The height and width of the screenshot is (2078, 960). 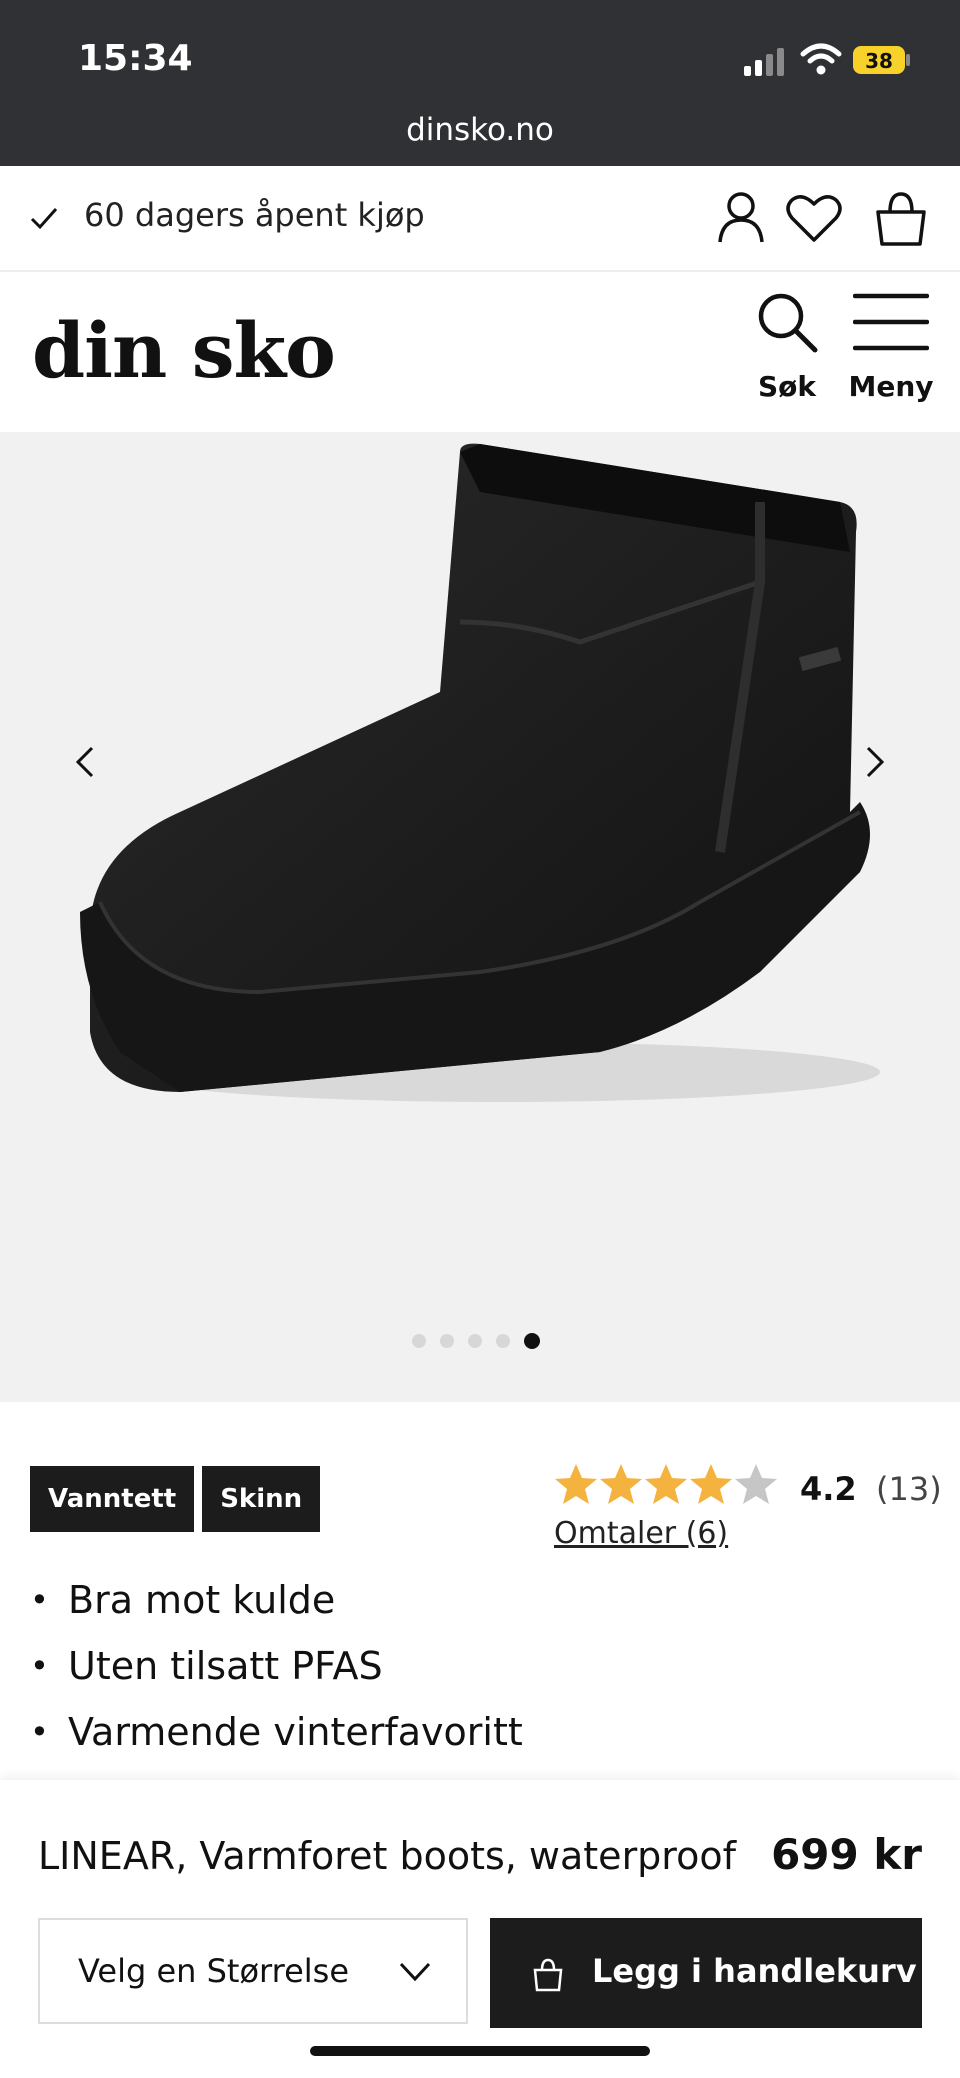 What do you see at coordinates (532, 1341) in the screenshot?
I see `gallery-dot-active` at bounding box center [532, 1341].